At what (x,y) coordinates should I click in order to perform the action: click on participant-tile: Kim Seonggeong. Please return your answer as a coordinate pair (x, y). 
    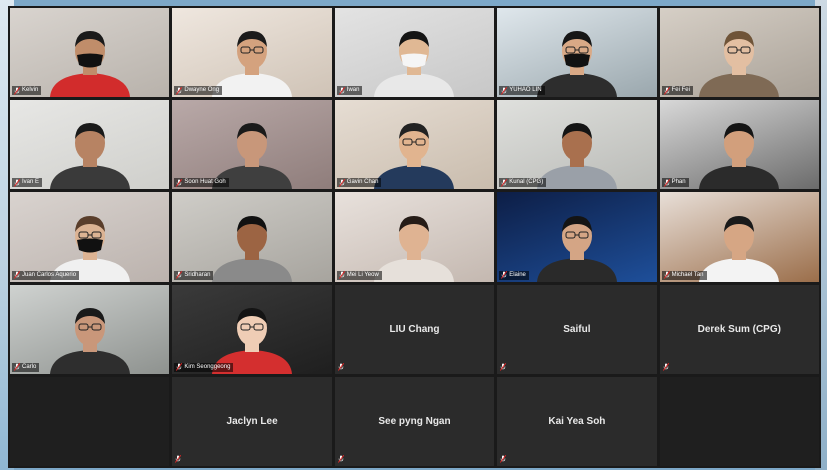
    Looking at the image, I should click on (252, 329).